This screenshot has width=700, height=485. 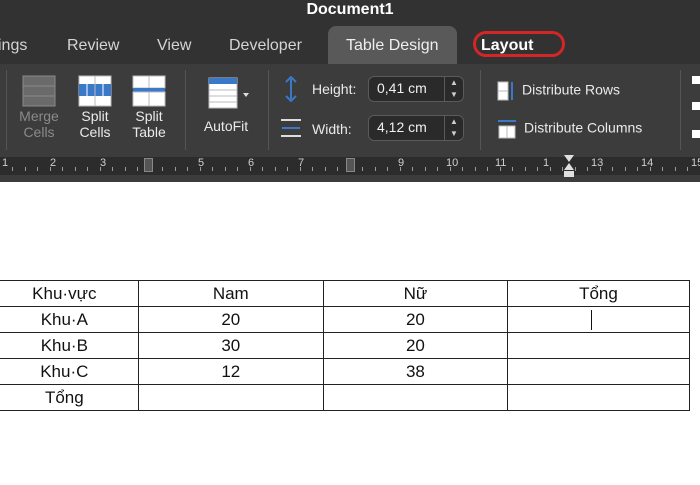 I want to click on column-width-stepper: 4,12 cm ▲ ▼, so click(x=416, y=128).